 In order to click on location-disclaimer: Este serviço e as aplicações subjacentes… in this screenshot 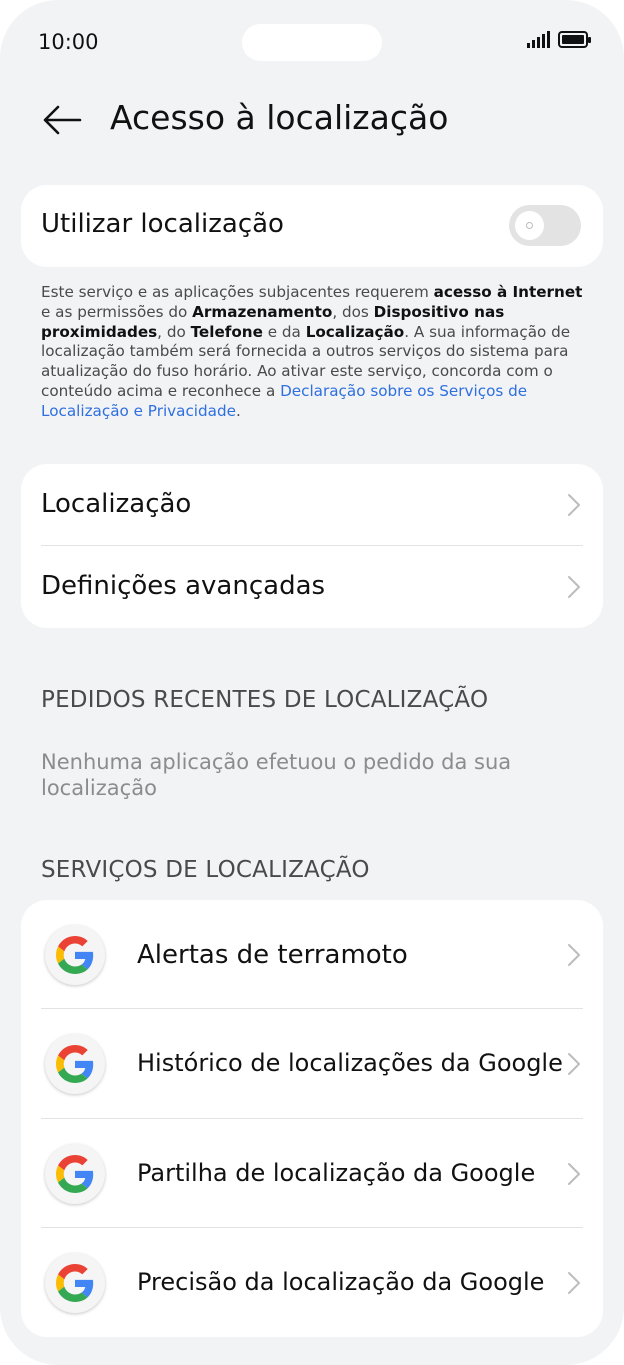, I will do `click(312, 351)`.